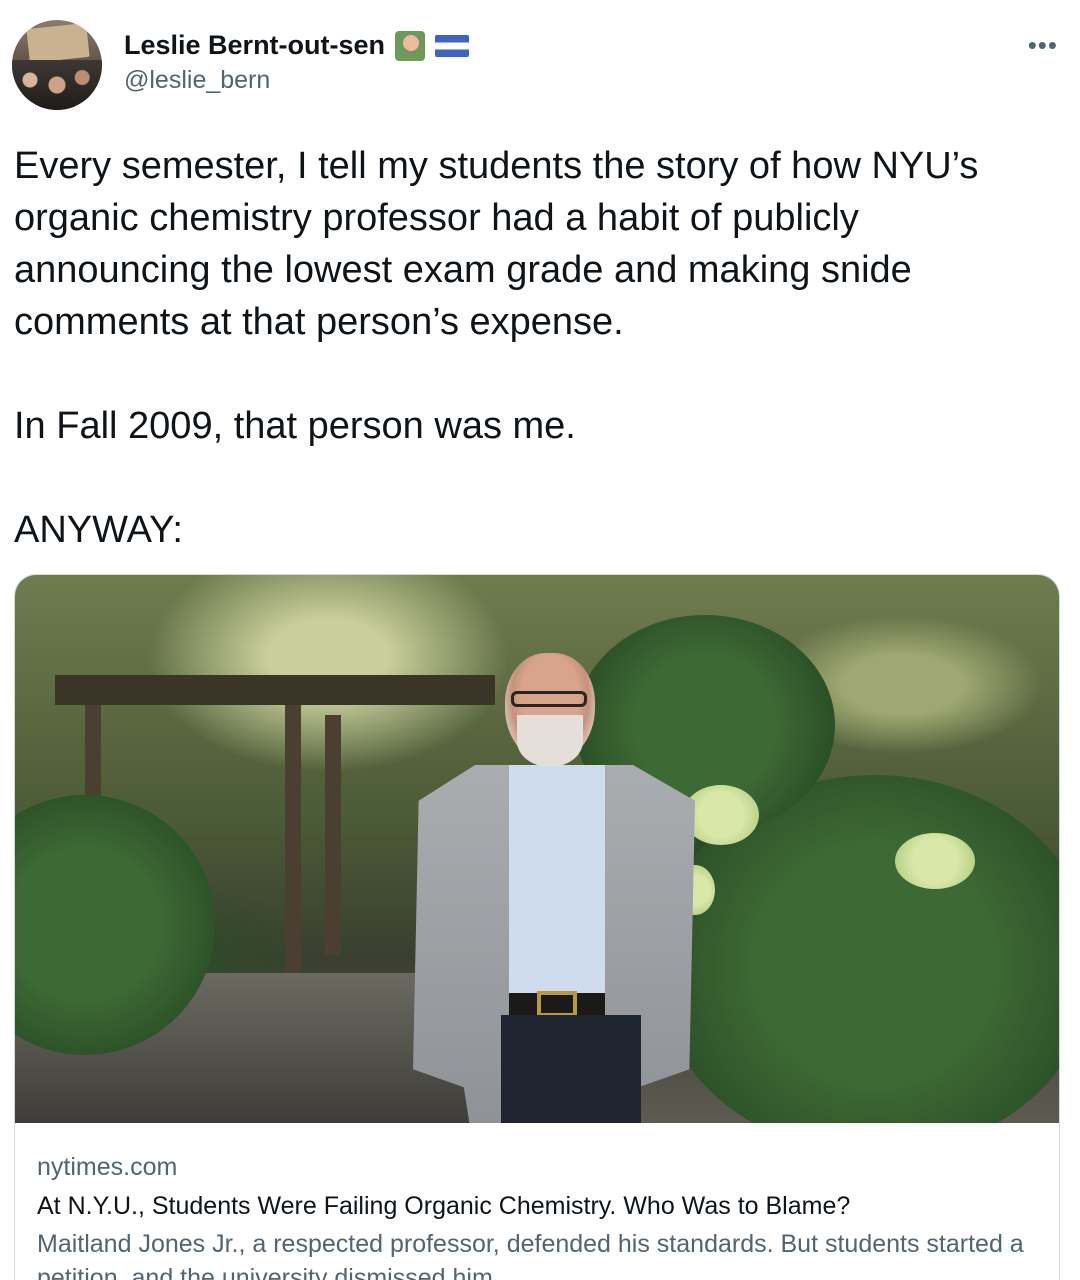 The image size is (1080, 1280). Describe the element at coordinates (295, 426) in the screenshot. I see `tweet-paragraph: In Fall 2009, that person was me.` at that location.